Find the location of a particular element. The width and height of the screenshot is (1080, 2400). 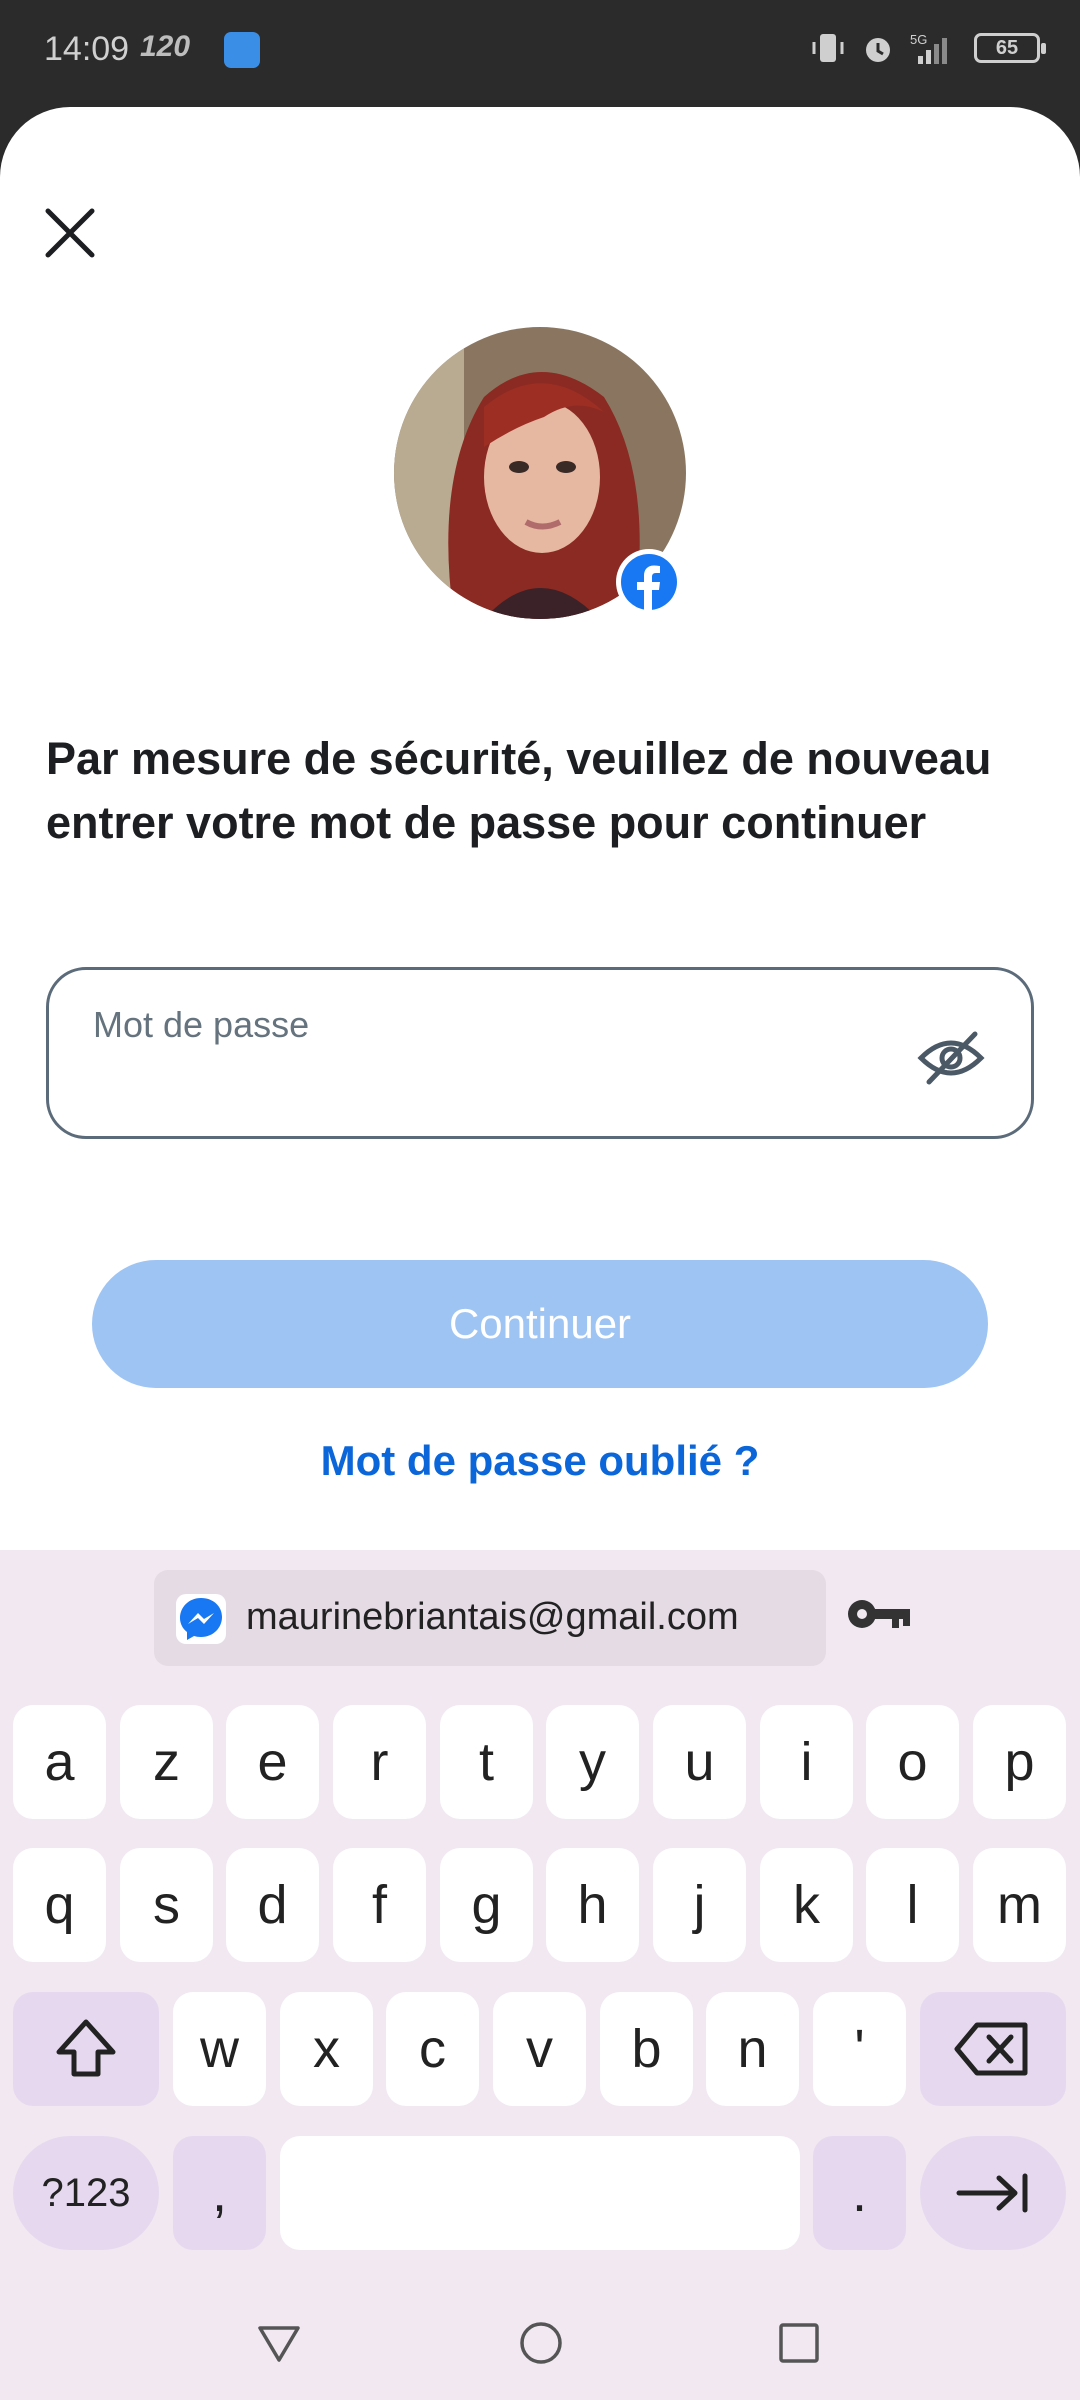

facebook-icon is located at coordinates (649, 582).